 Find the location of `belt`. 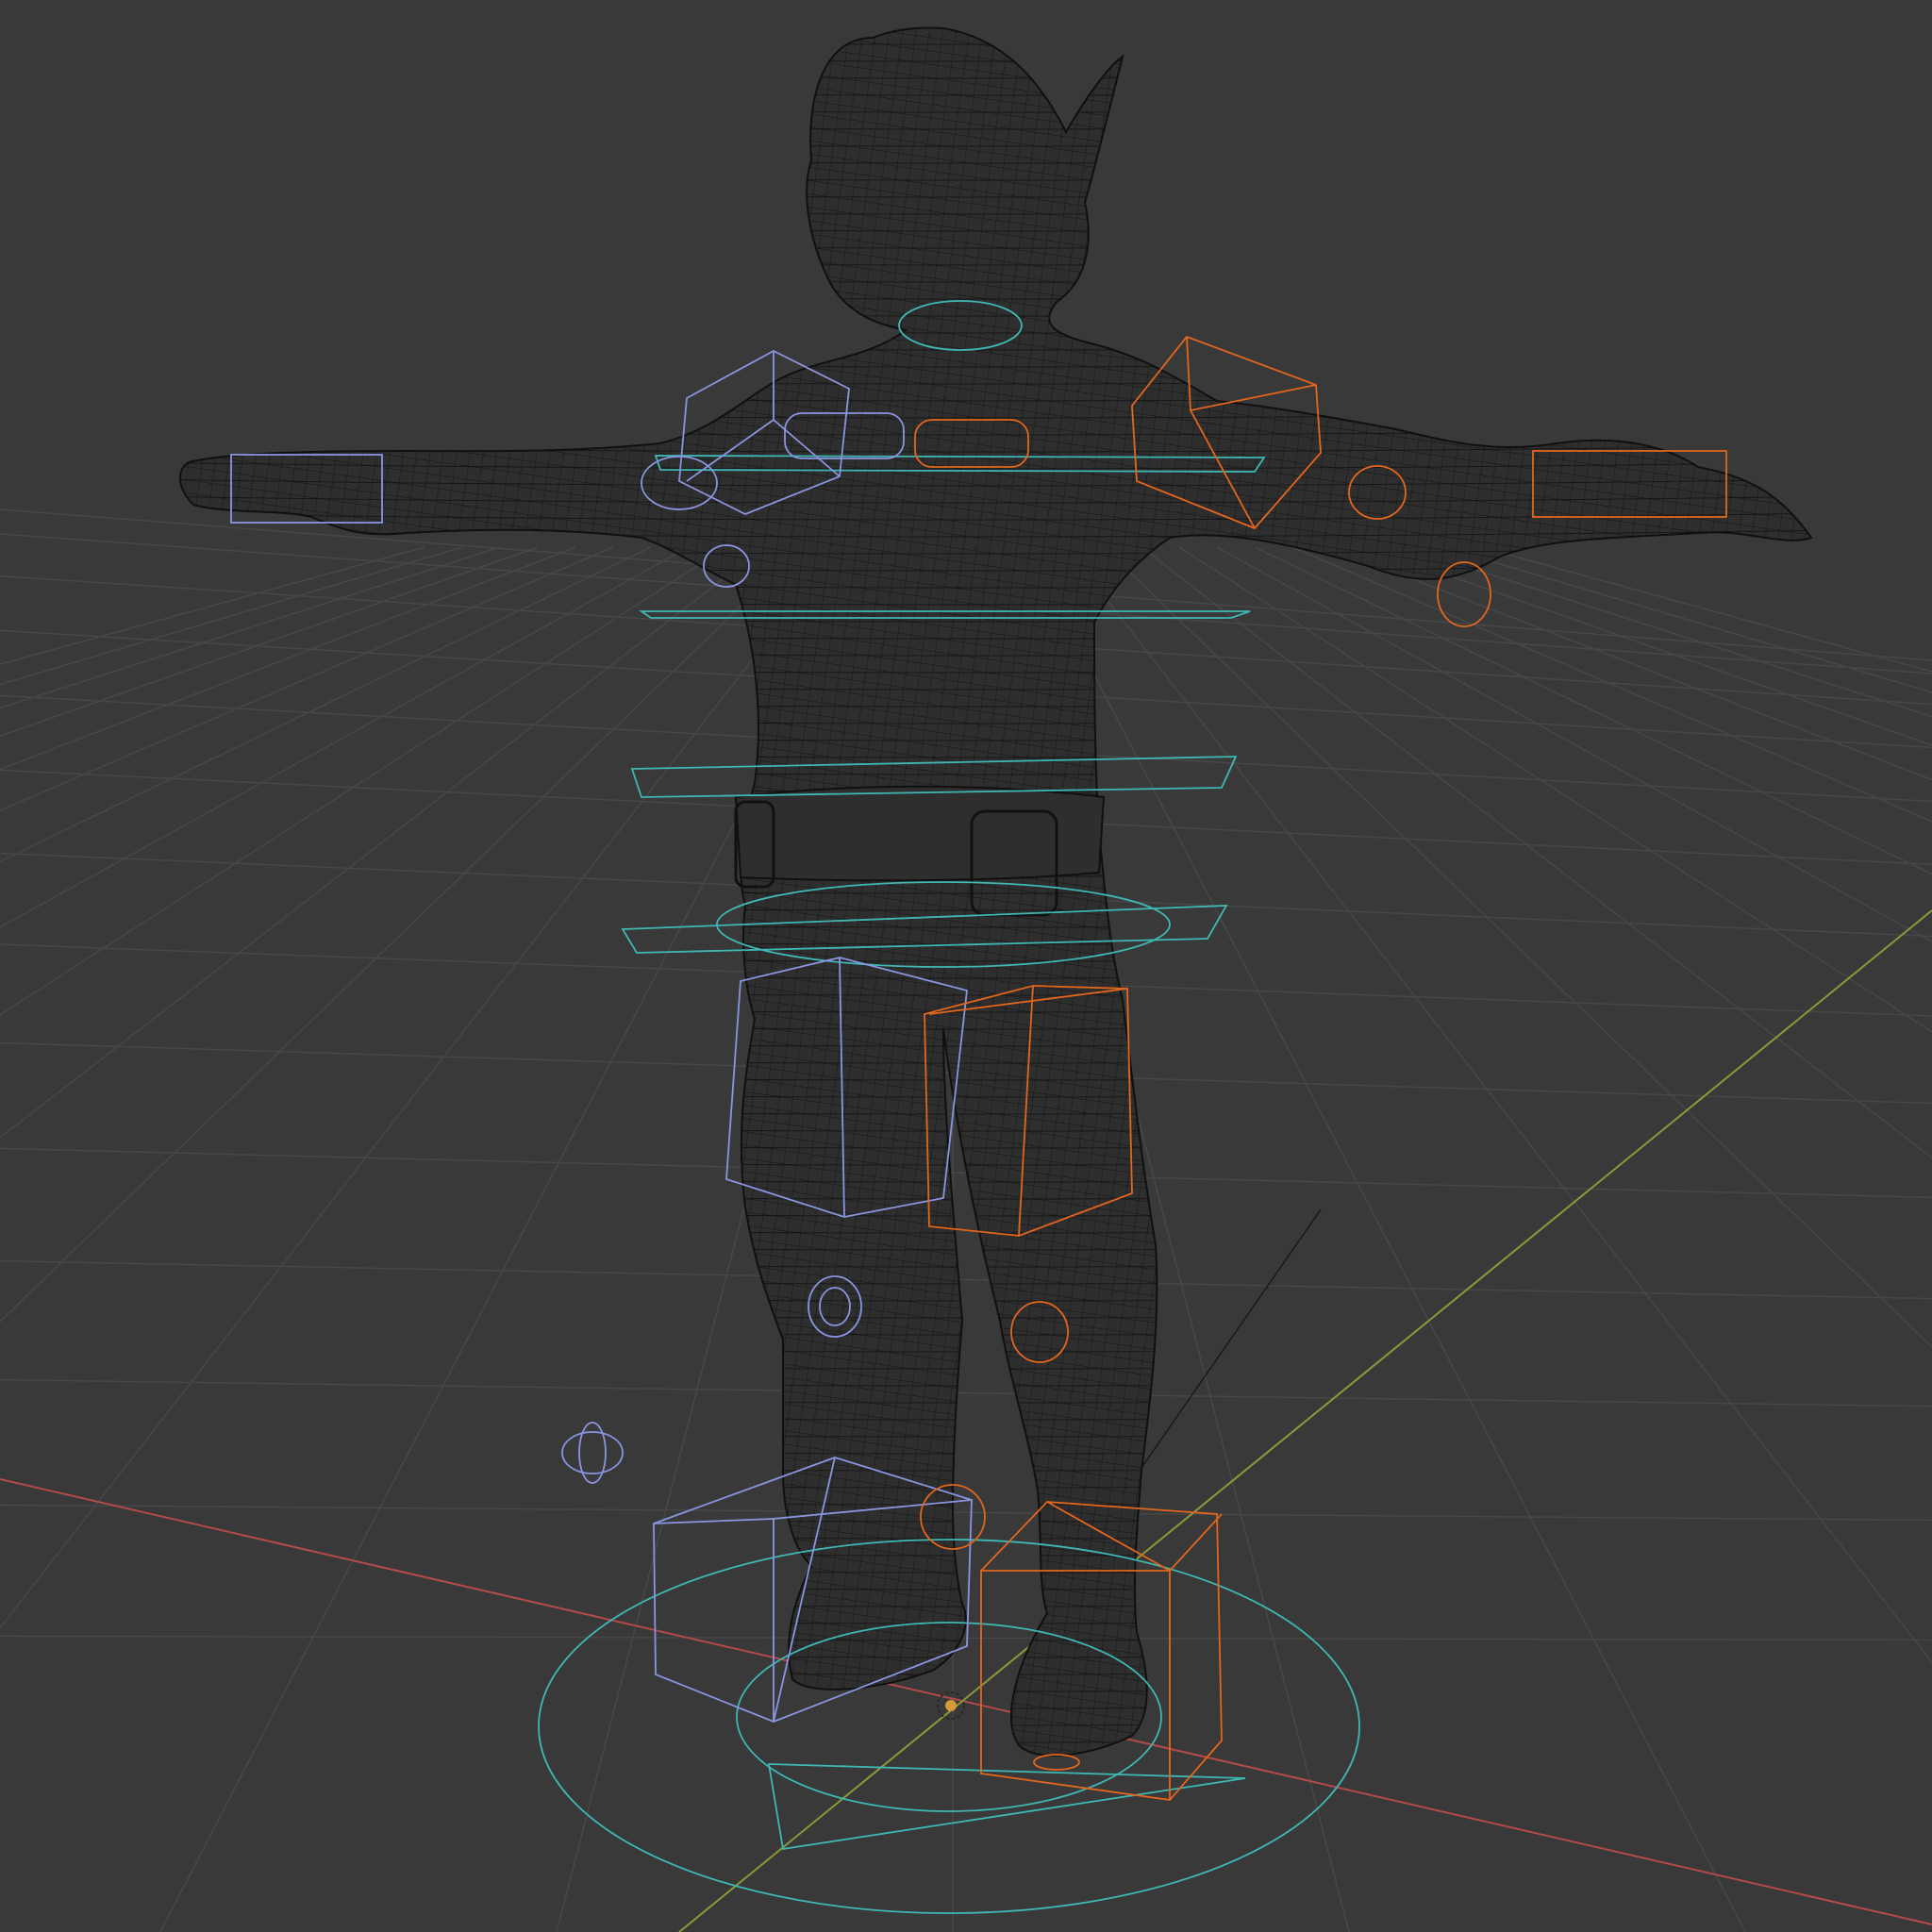

belt is located at coordinates (920, 833).